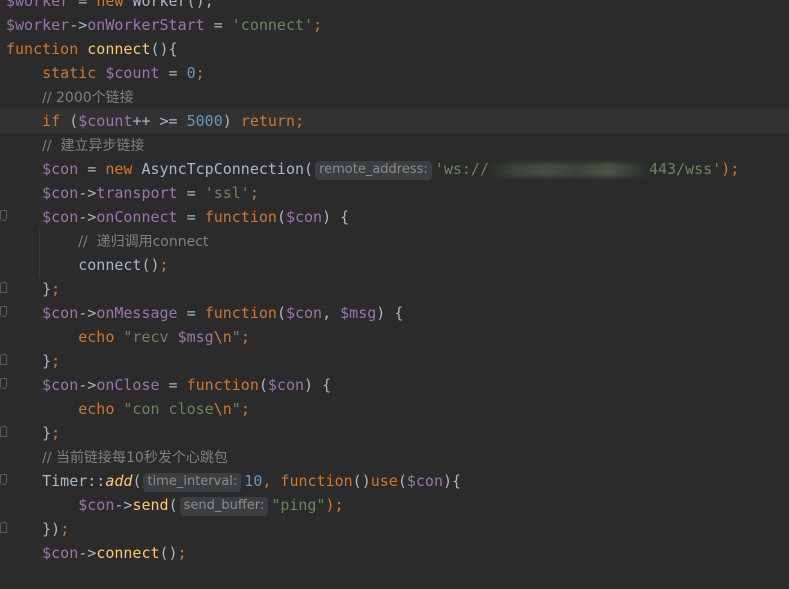 This screenshot has height=589, width=789. I want to click on code-line: // 2000个链接, so click(394, 97).